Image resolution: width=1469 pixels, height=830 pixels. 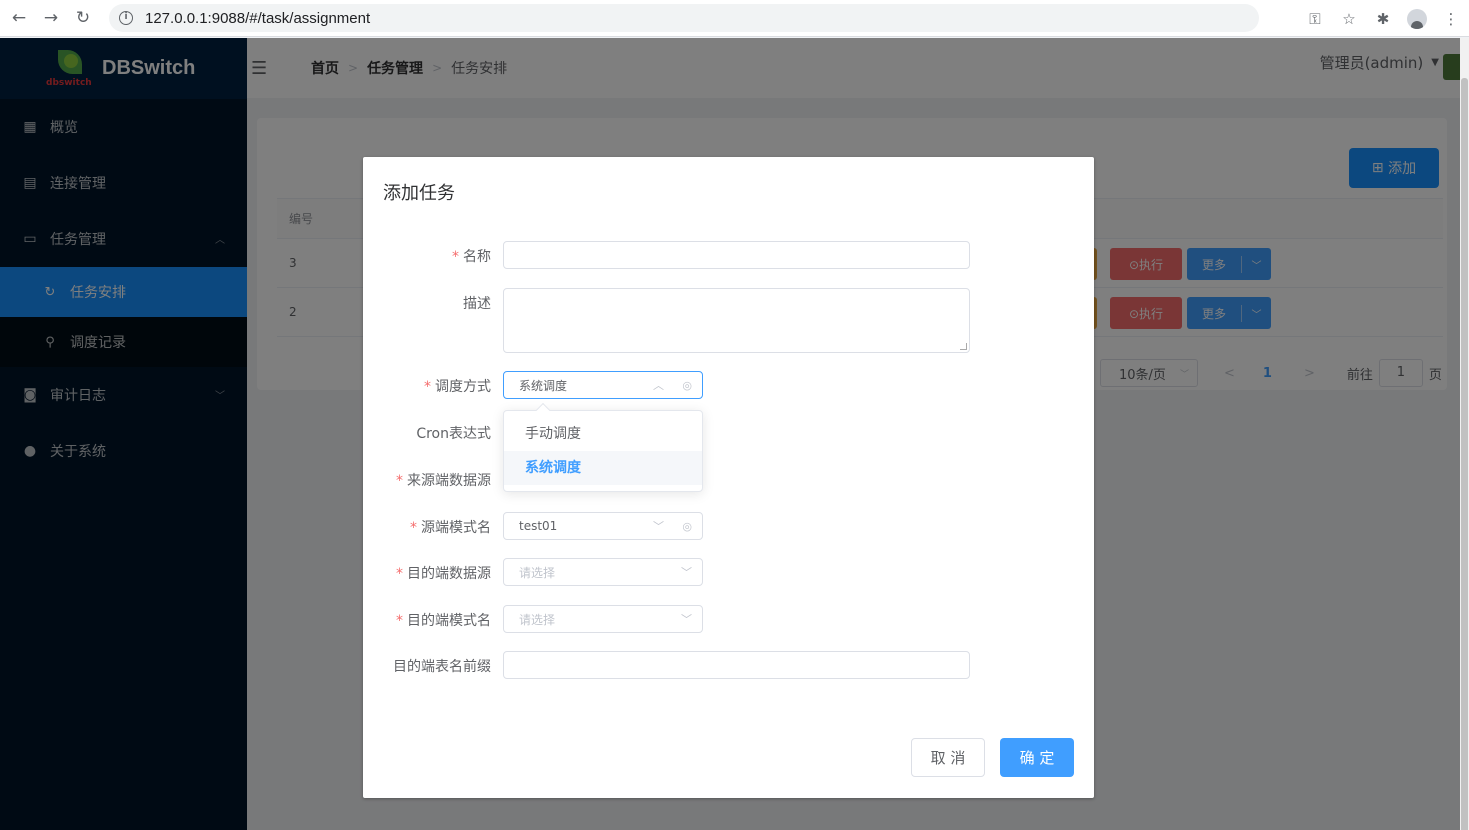 What do you see at coordinates (442, 667) in the screenshot?
I see `prefix-label: 目的端表名前缀` at bounding box center [442, 667].